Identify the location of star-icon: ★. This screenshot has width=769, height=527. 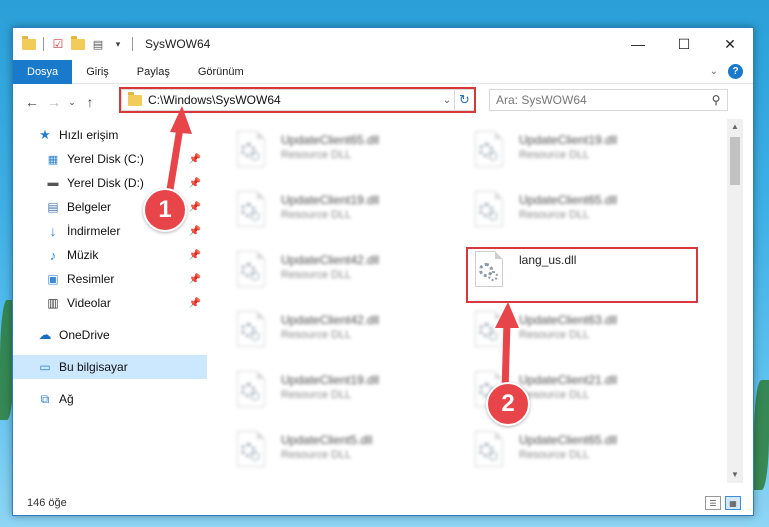
(45, 134).